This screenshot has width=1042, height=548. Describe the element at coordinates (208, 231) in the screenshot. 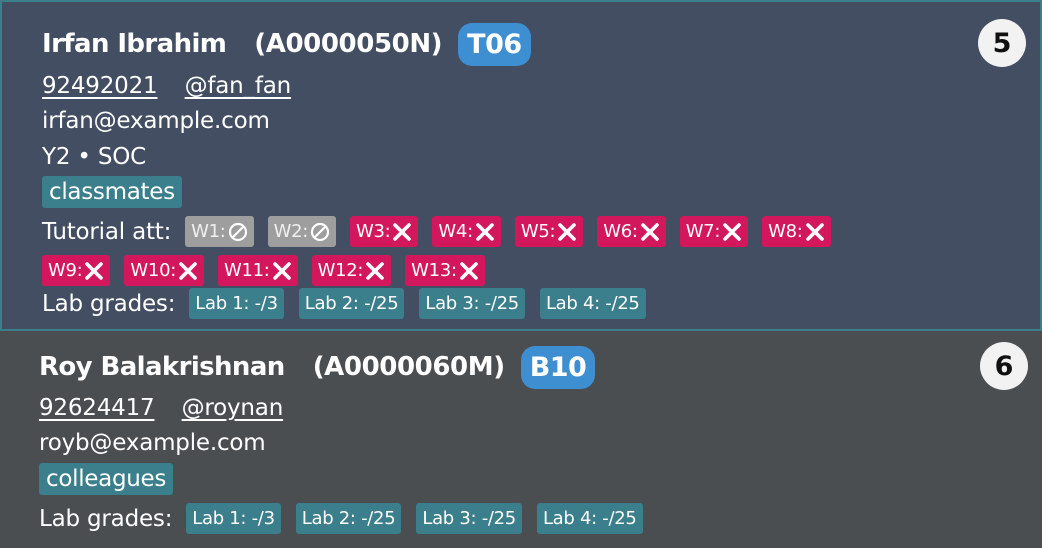

I see `attendance-week-label: W1:` at that location.